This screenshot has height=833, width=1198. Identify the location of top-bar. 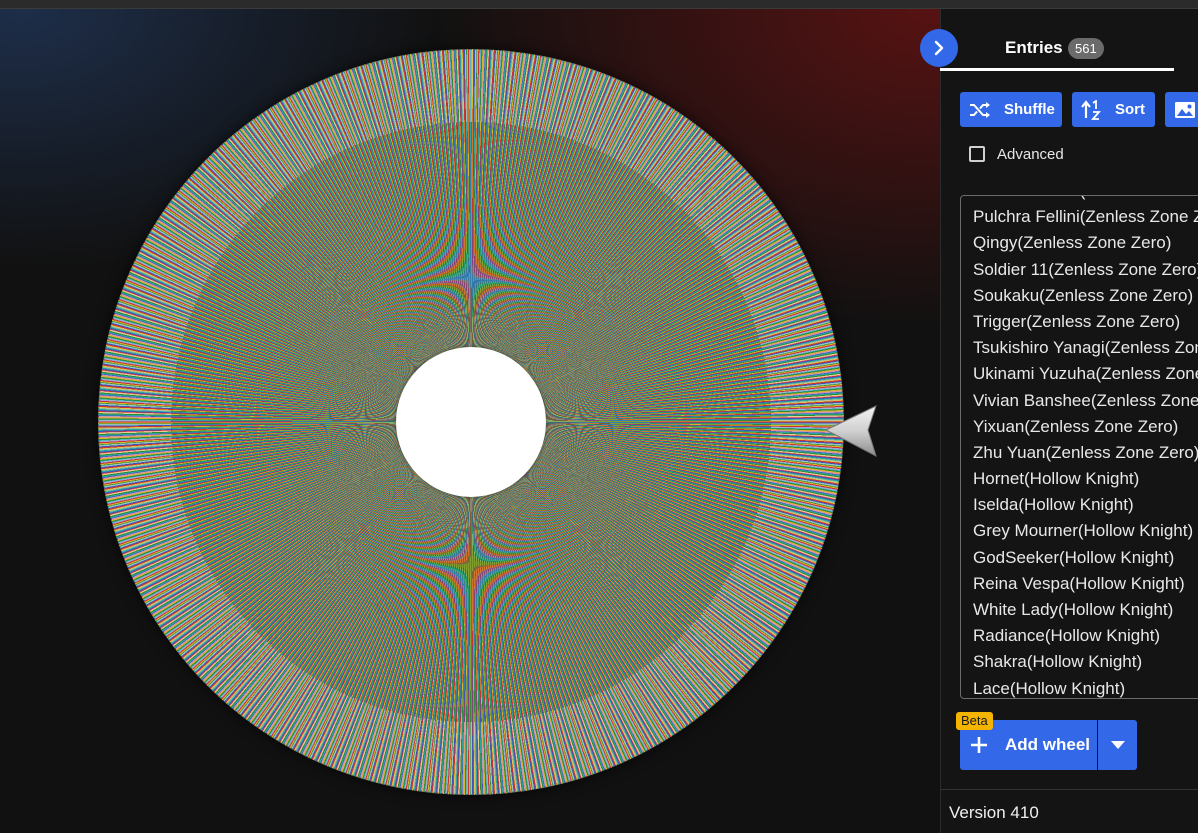
(599, 4).